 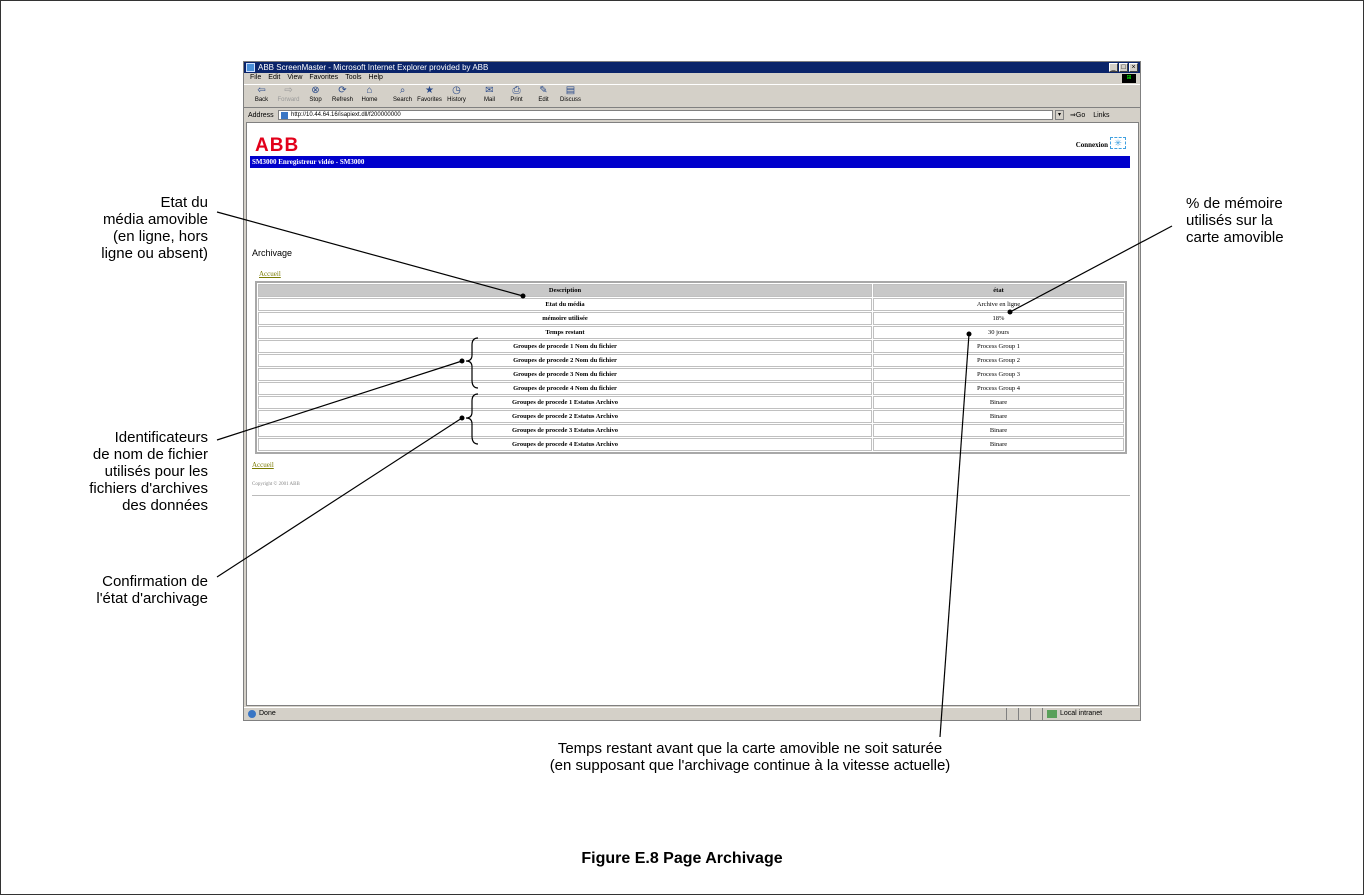 I want to click on annotation-line: de nom de fichier, so click(x=150, y=454).